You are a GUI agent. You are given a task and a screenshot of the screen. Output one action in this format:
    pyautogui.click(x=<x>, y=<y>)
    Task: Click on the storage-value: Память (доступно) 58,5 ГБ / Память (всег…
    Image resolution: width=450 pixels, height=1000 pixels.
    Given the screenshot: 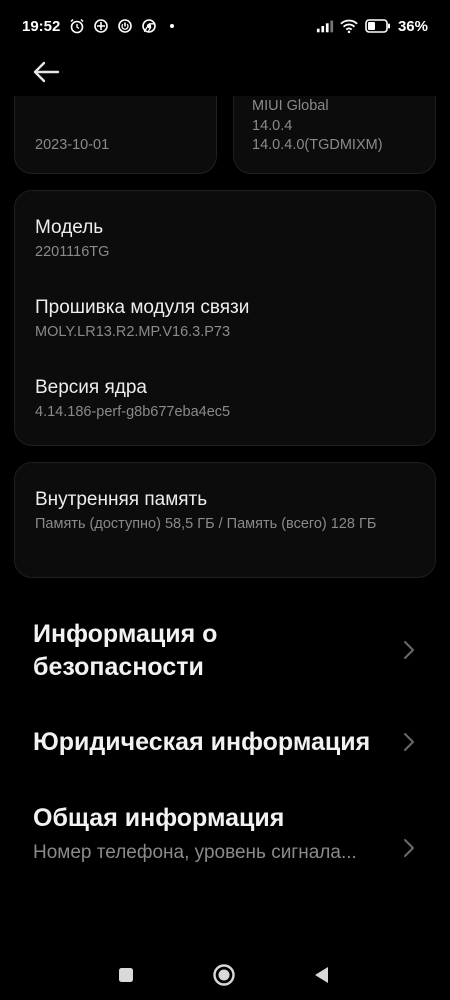 What is the action you would take?
    pyautogui.click(x=206, y=524)
    